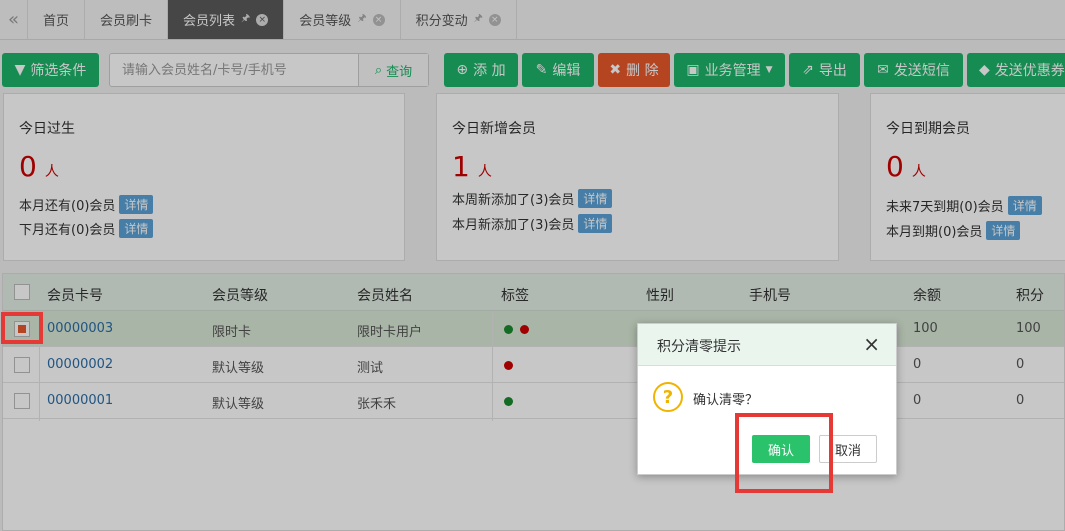 The height and width of the screenshot is (531, 1065). What do you see at coordinates (848, 449) in the screenshot?
I see `cancel-button: 取消` at bounding box center [848, 449].